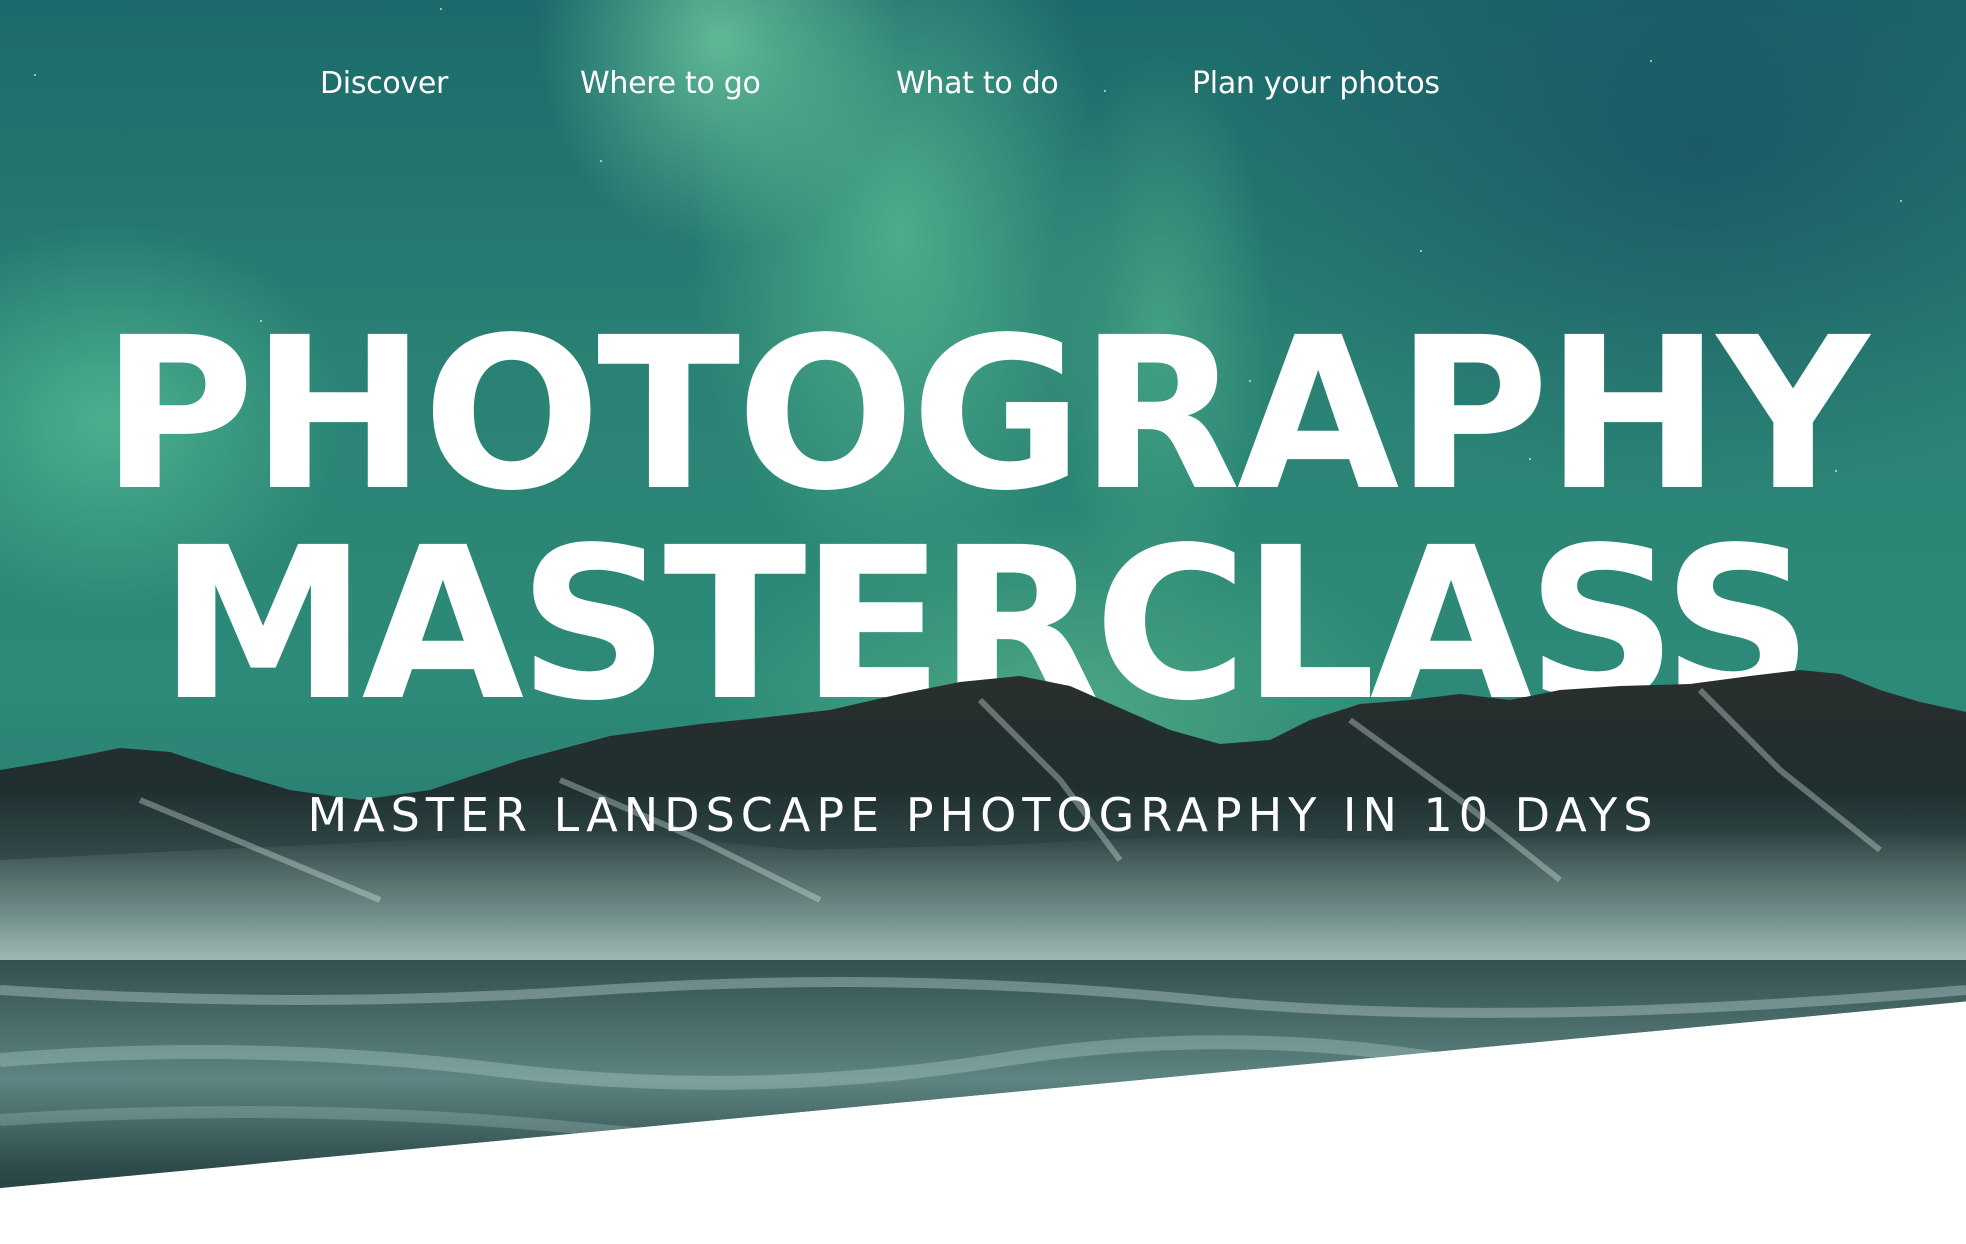 This screenshot has height=1244, width=1966. What do you see at coordinates (1316, 83) in the screenshot?
I see `nav-link-plan-your-photos: Plan your photos` at bounding box center [1316, 83].